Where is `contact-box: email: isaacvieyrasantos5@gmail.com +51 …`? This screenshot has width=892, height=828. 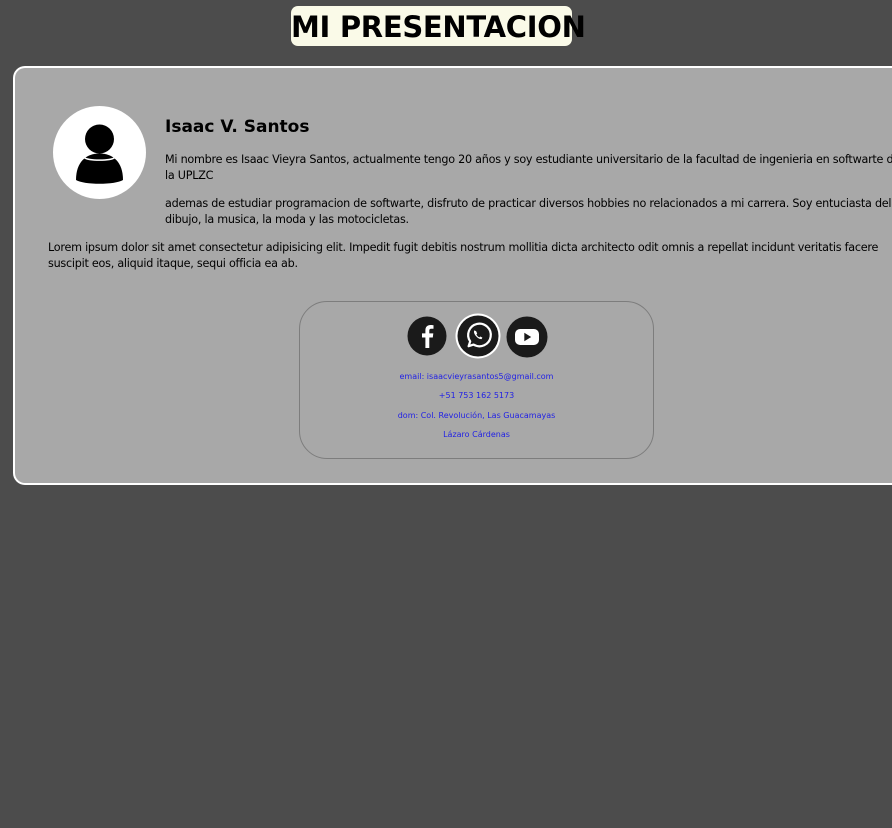
contact-box: email: isaacvieyrasantos5@gmail.com +51 … is located at coordinates (476, 380).